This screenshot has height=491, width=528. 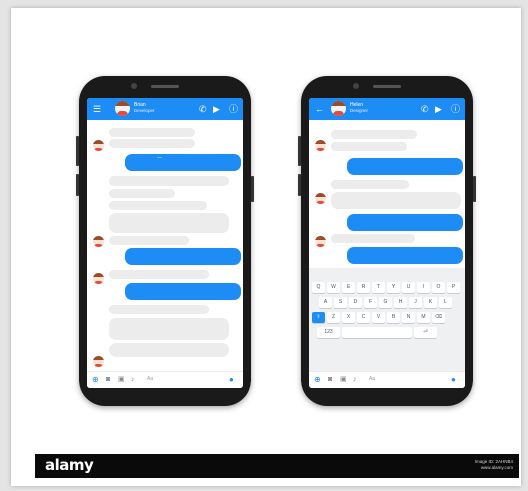 I want to click on on-screen-keyboard: QWERTYUIOP ASDFGHJKL ⇧ Z X C V B N M ⌫ 123 ⏎, so click(x=387, y=320).